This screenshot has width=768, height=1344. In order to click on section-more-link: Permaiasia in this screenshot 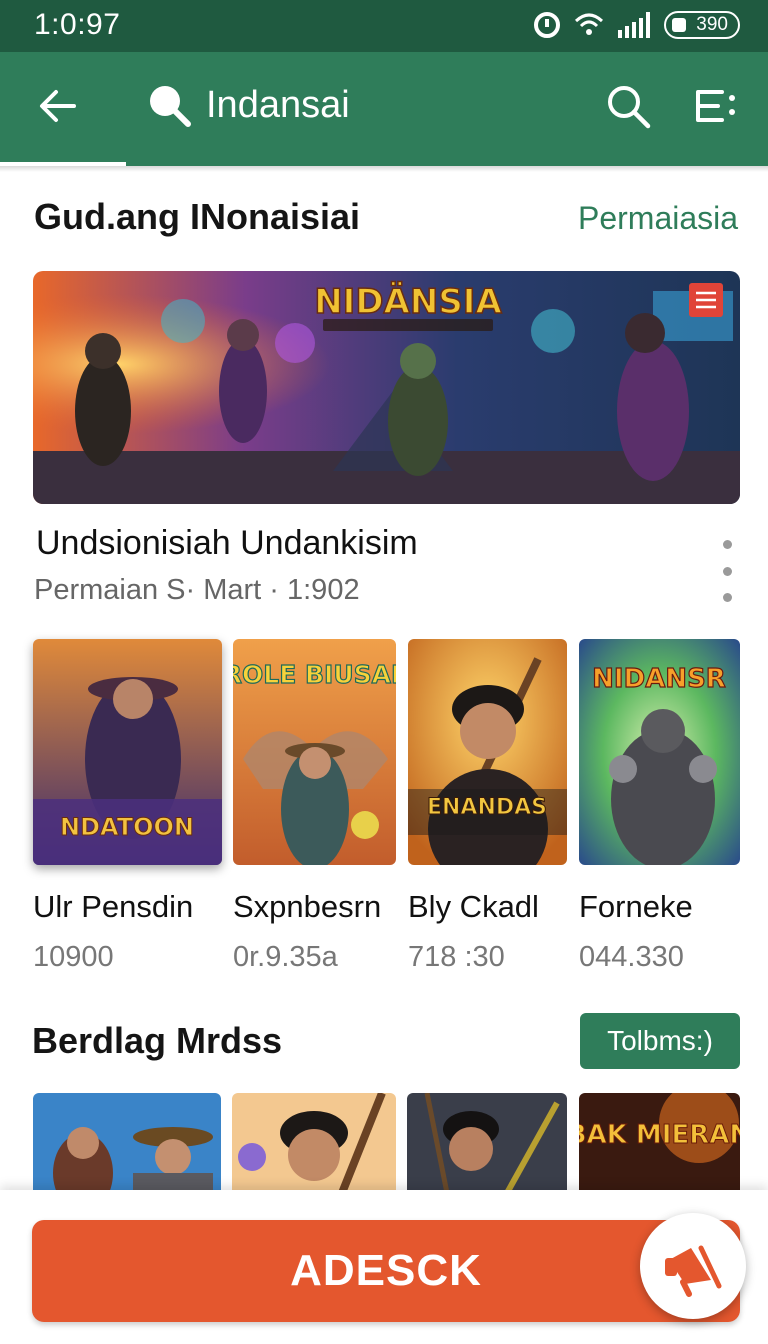, I will do `click(658, 218)`.